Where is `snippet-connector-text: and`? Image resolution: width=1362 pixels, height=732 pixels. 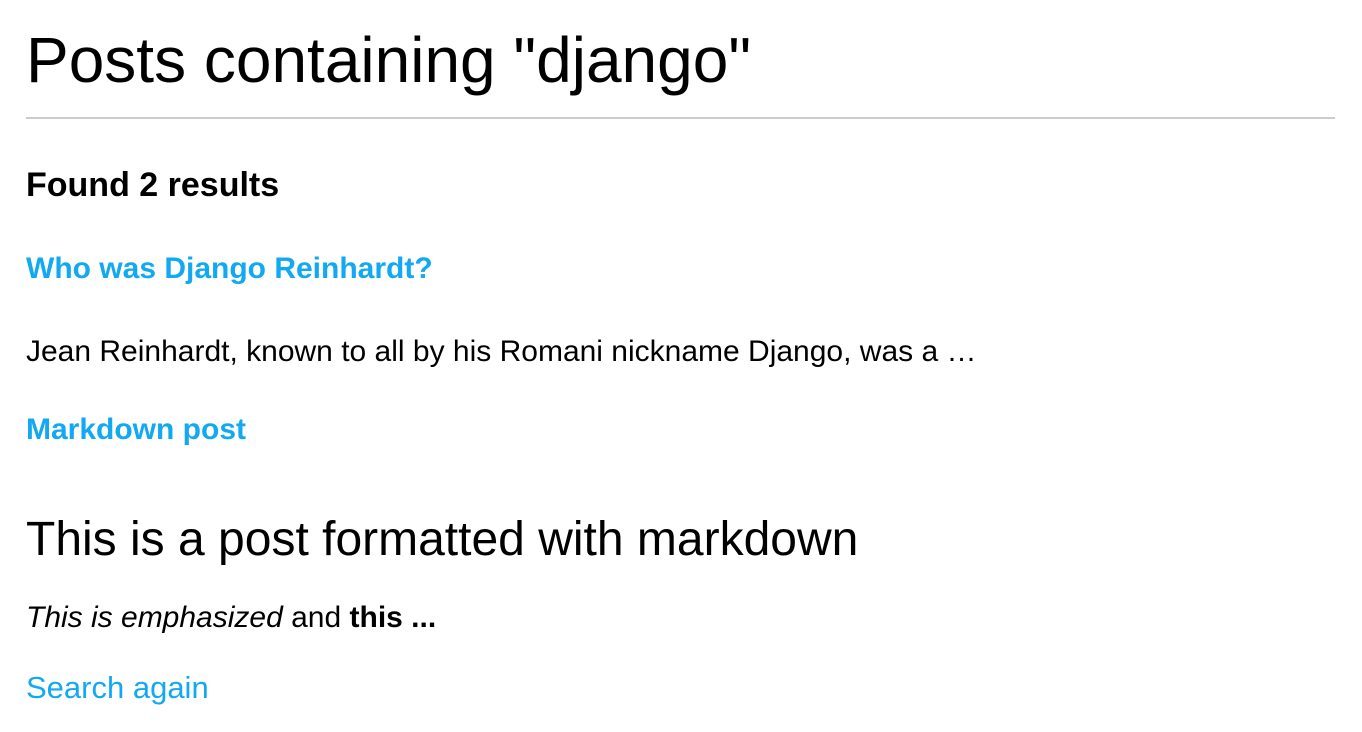 snippet-connector-text: and is located at coordinates (316, 617).